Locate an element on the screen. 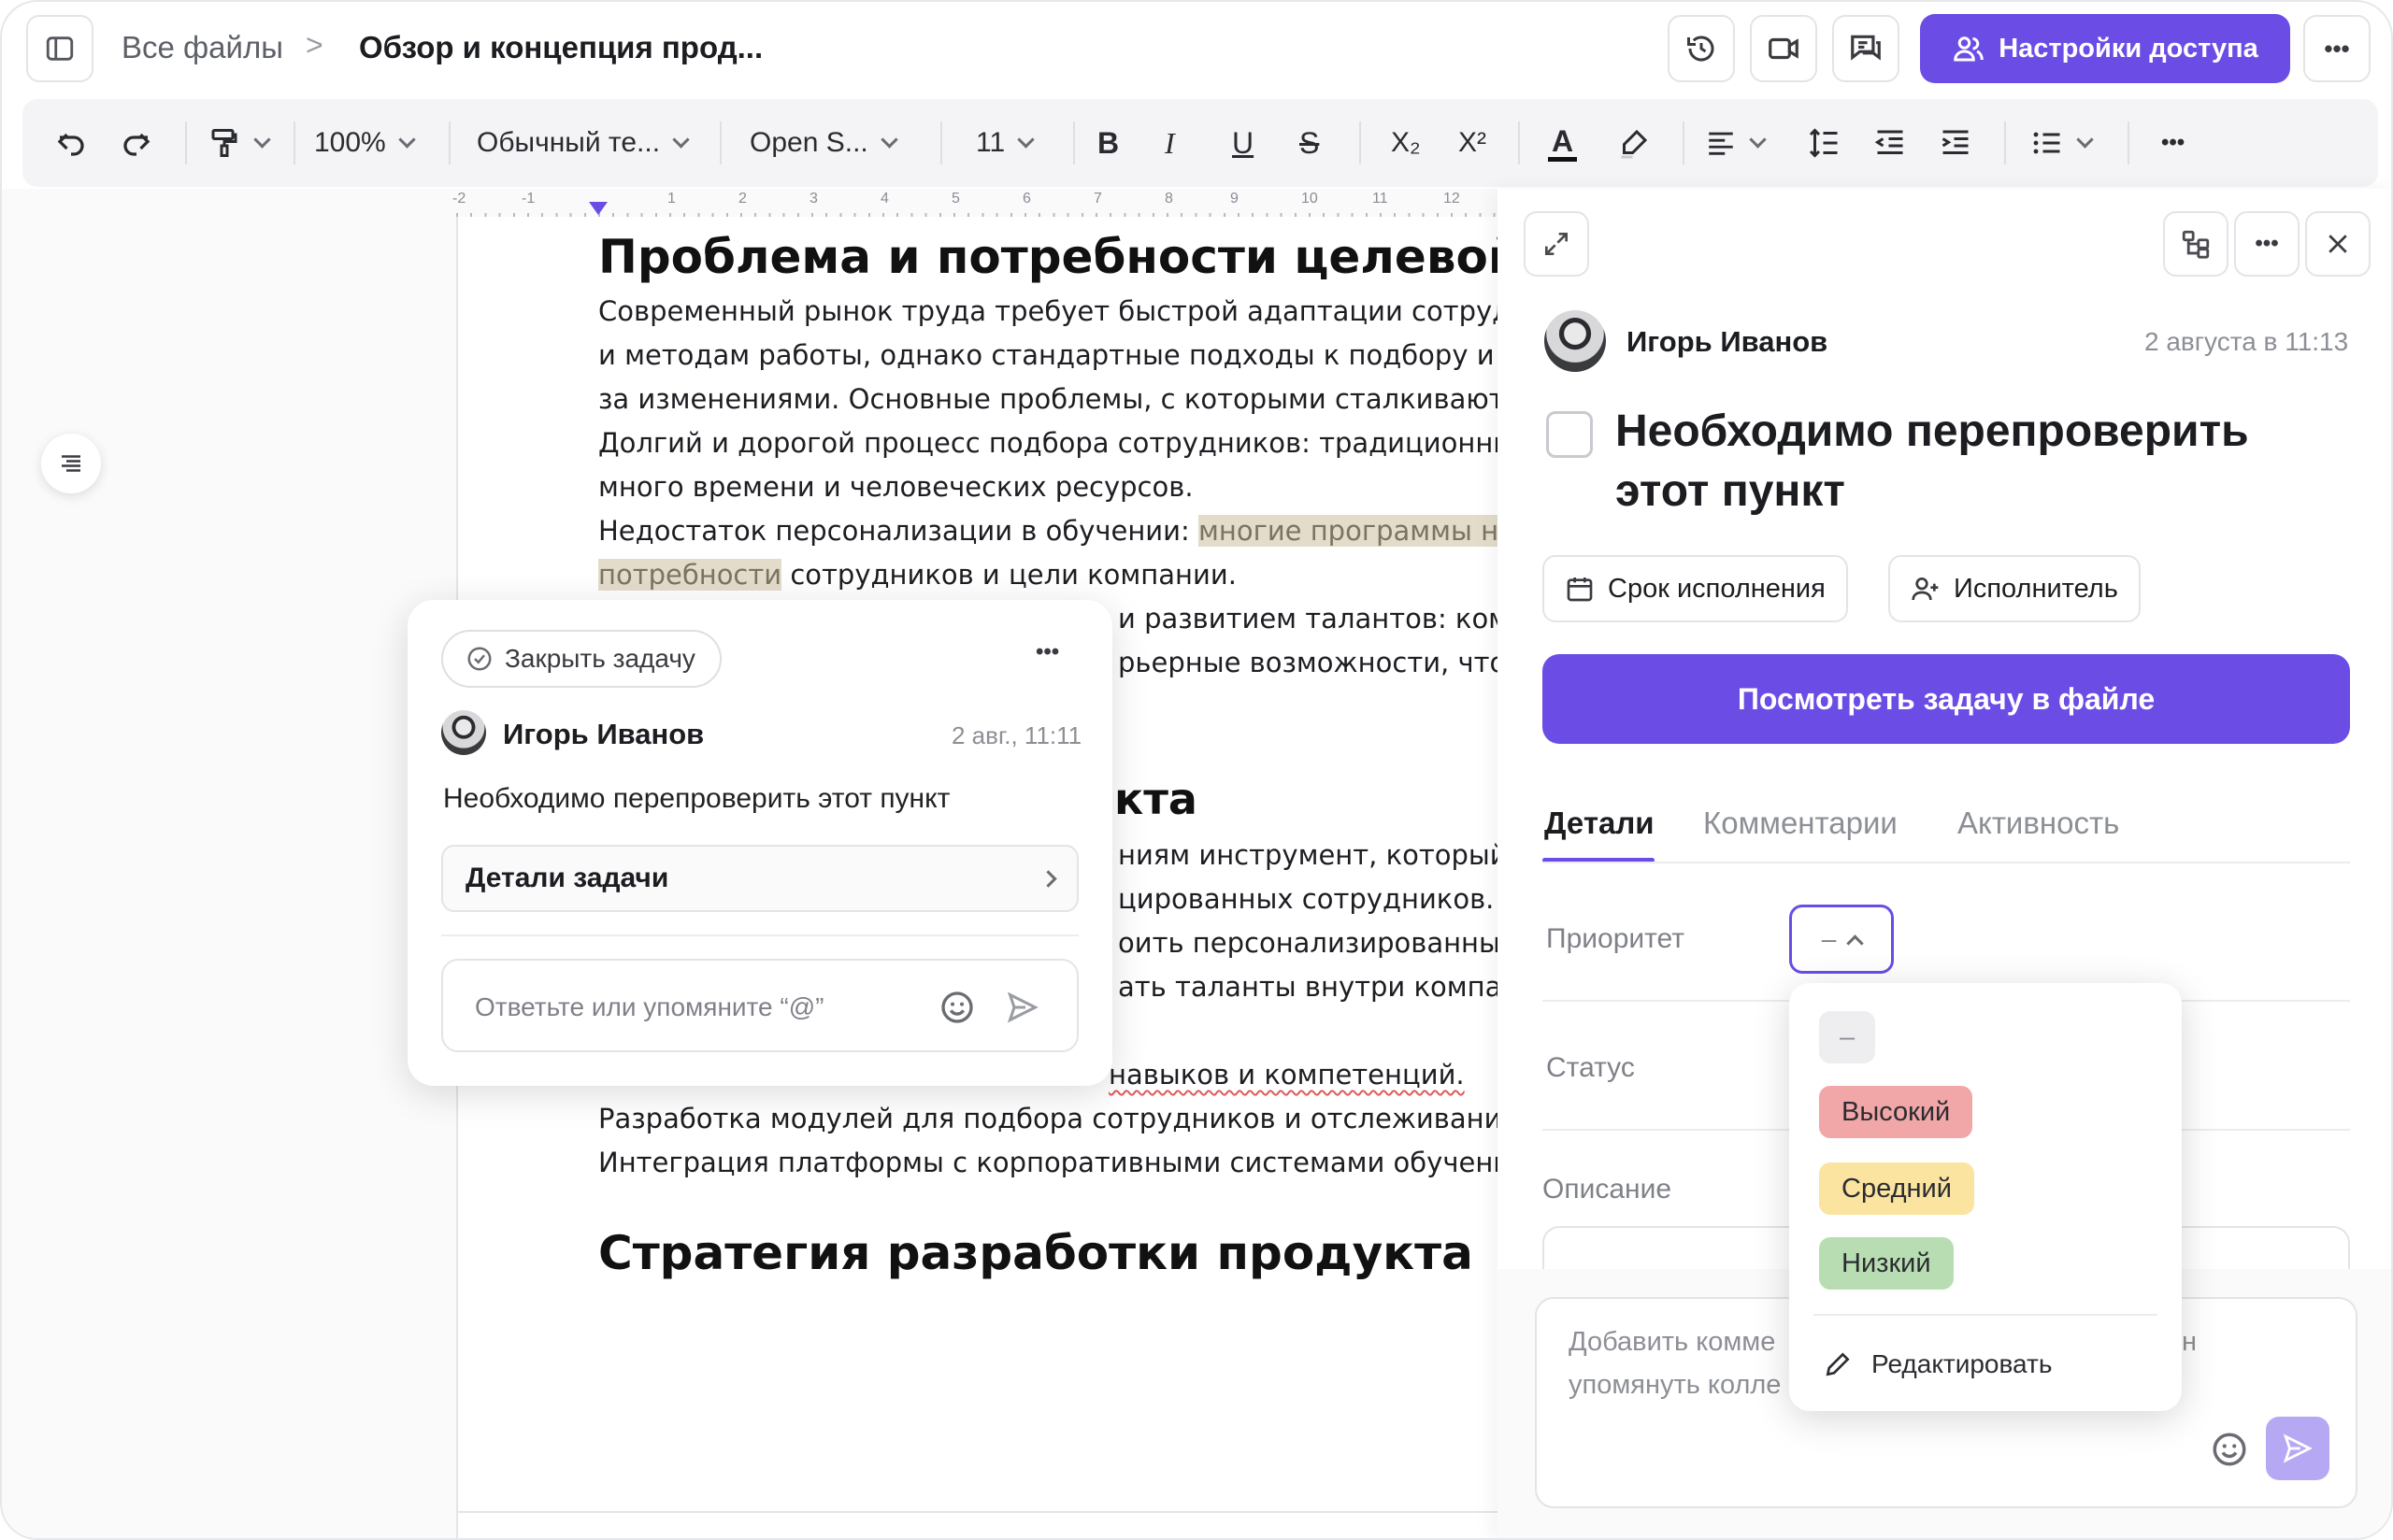 This screenshot has height=1540, width=2393. chevron-right-icon is located at coordinates (1048, 878).